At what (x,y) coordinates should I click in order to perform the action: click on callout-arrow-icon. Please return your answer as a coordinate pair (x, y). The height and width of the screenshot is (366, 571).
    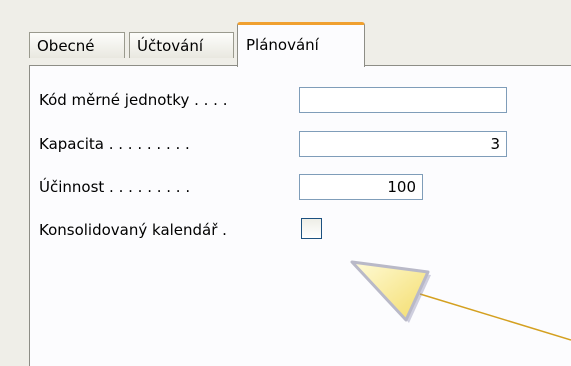
    Looking at the image, I should click on (390, 291).